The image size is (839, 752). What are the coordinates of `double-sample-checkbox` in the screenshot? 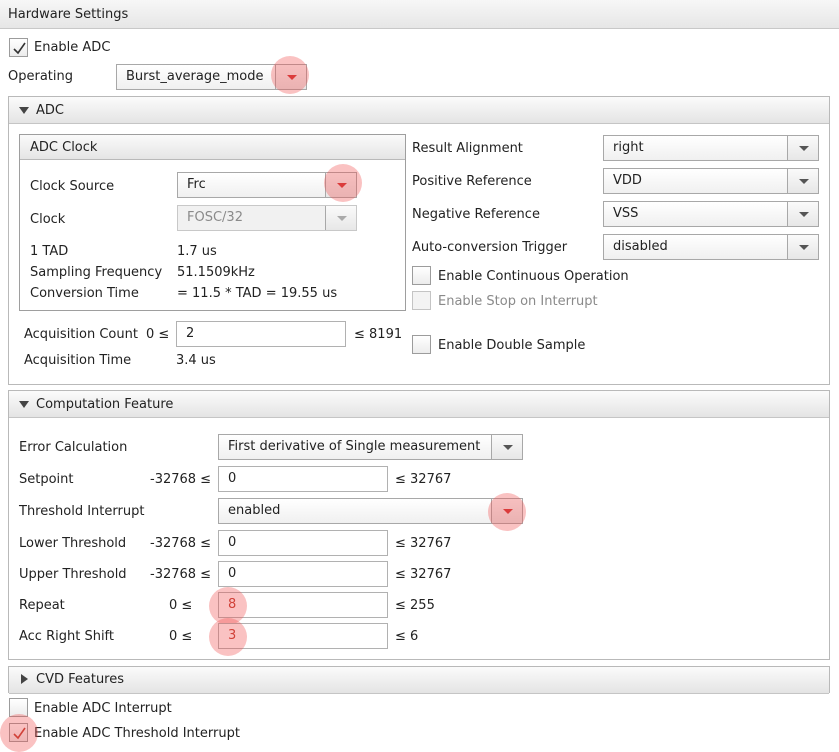 It's located at (421, 344).